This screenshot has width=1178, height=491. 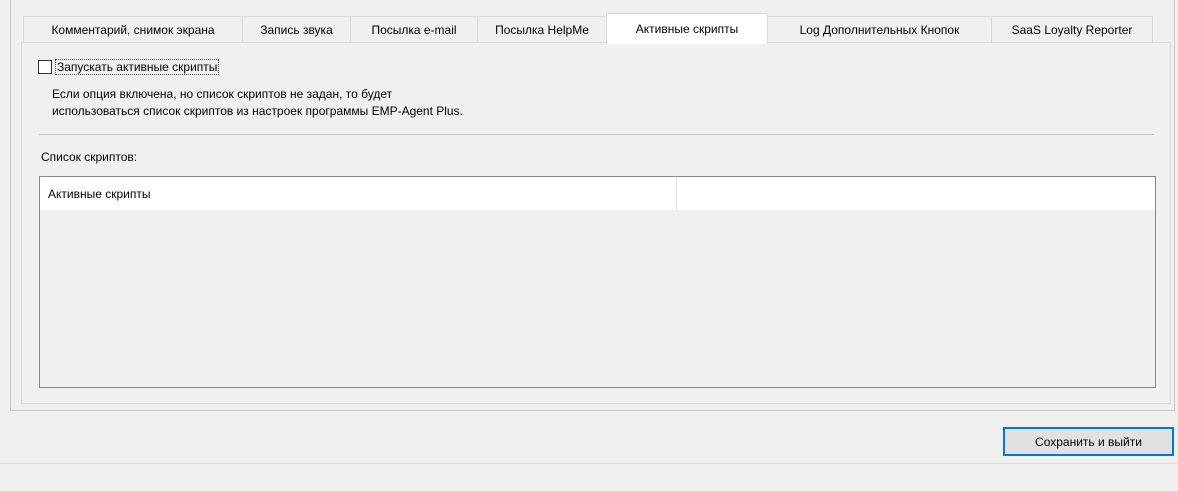 I want to click on tab-label: Комментарий, снимок экрана, so click(x=133, y=29).